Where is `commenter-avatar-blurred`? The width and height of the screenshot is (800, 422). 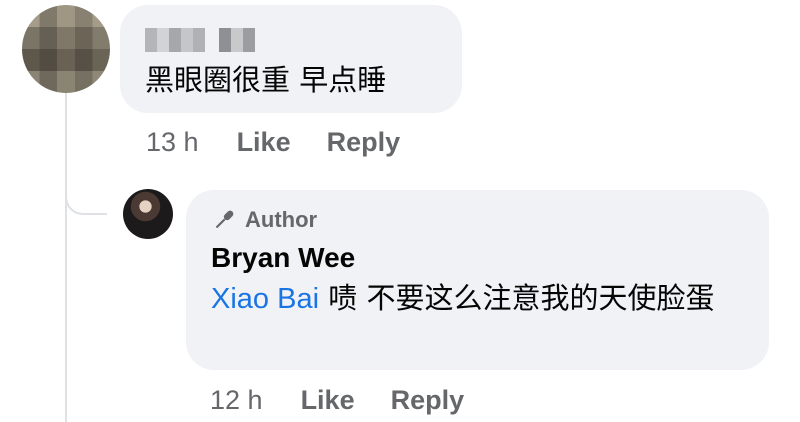
commenter-avatar-blurred is located at coordinates (66, 49).